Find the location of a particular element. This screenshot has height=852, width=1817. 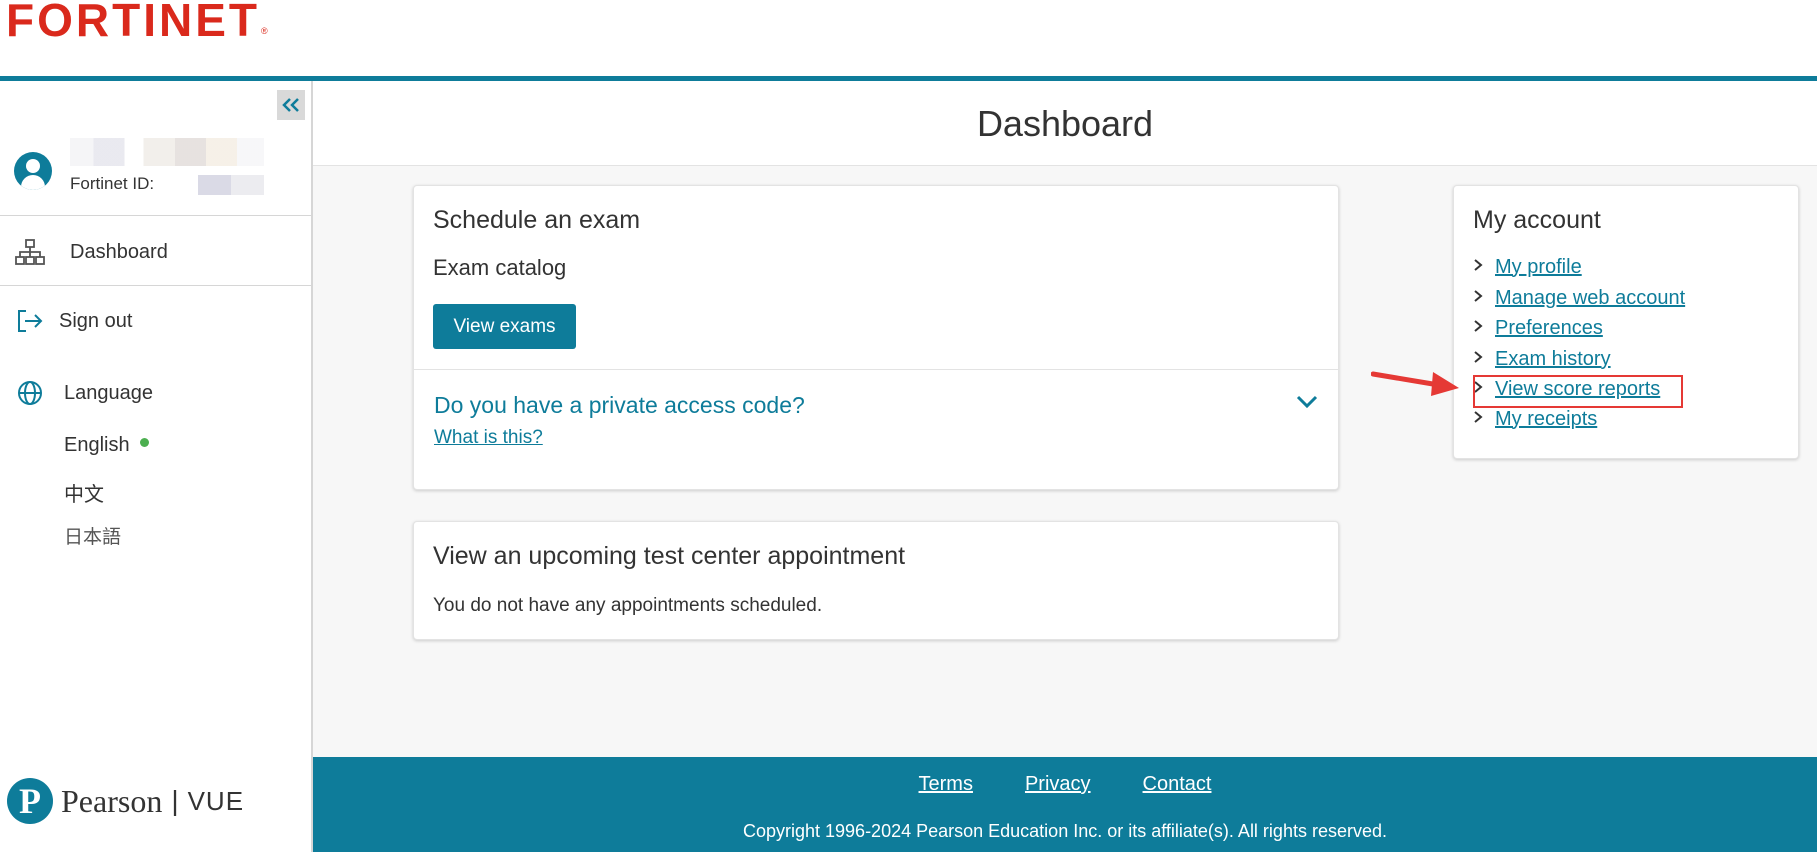

language-option-label: English is located at coordinates (97, 445).